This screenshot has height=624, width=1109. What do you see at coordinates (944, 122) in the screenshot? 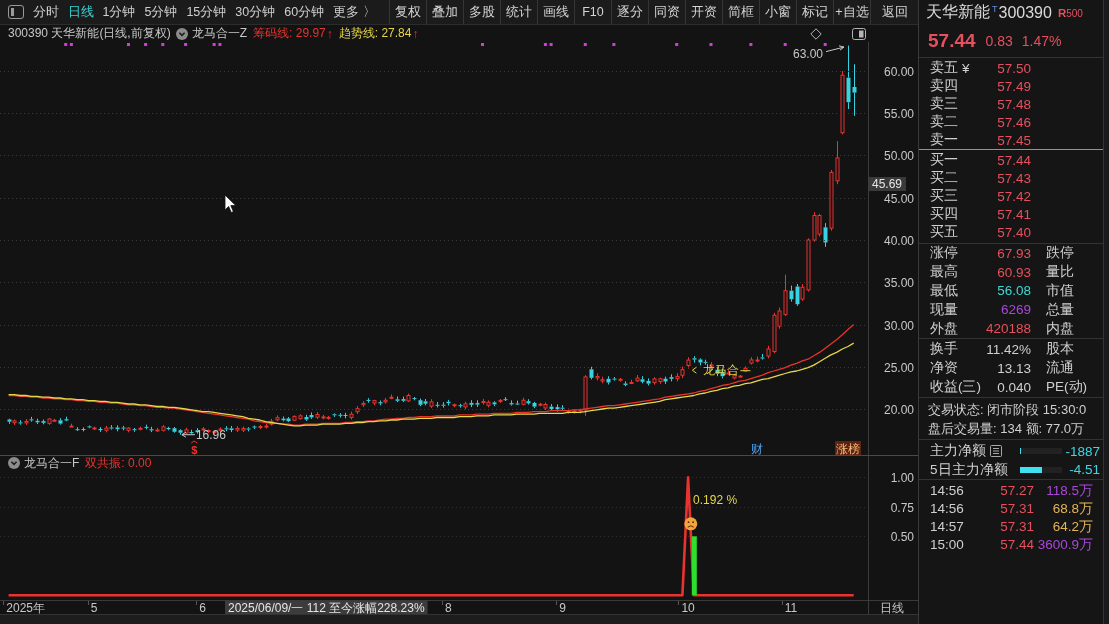
I see `order-level-label: 卖二` at bounding box center [944, 122].